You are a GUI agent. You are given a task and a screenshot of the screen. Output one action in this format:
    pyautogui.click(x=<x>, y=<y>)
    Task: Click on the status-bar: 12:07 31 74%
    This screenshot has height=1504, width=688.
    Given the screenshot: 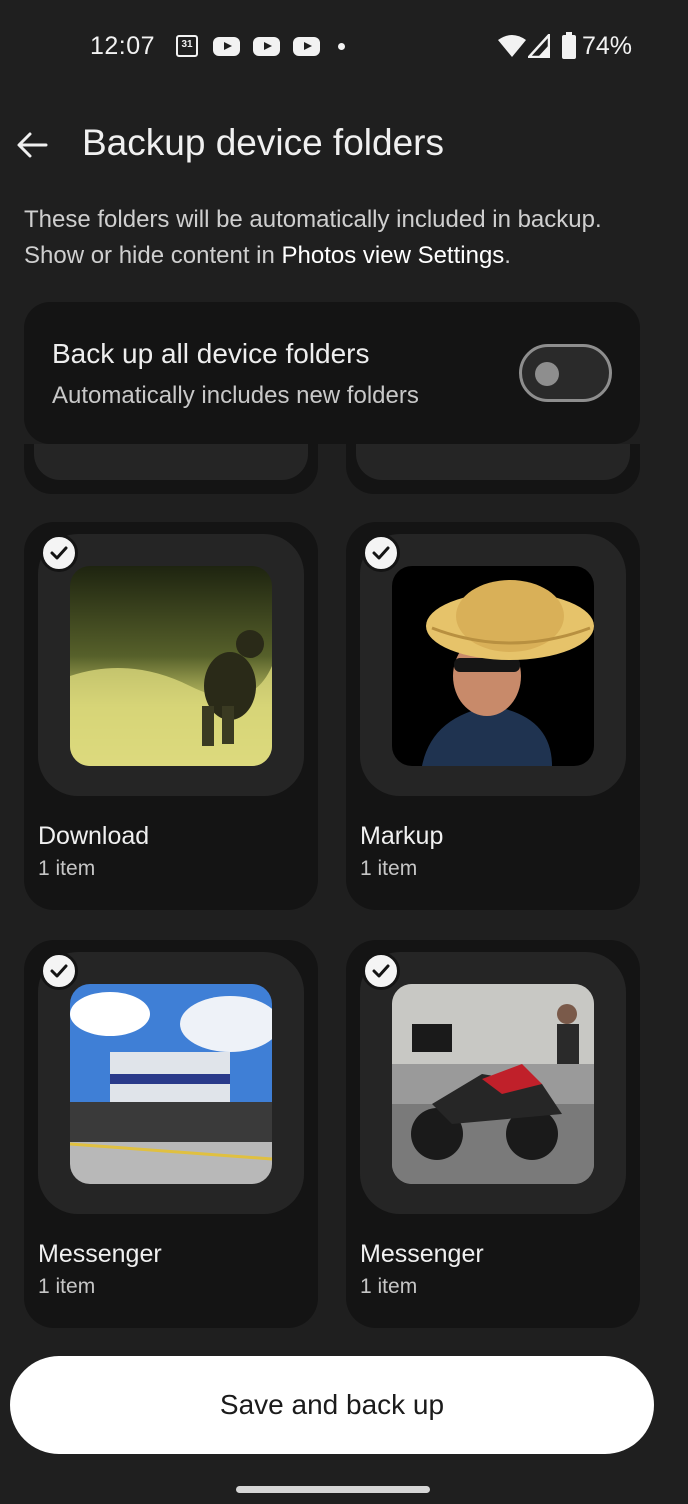 What is the action you would take?
    pyautogui.click(x=344, y=46)
    